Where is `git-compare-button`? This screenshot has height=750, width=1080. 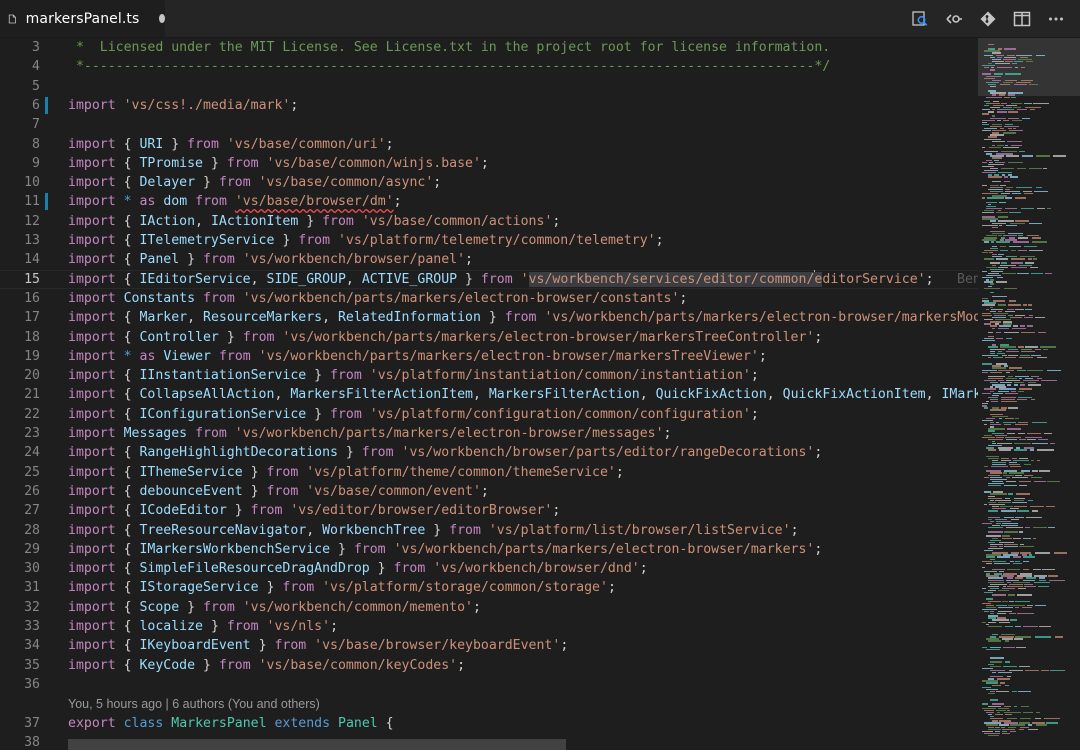 git-compare-button is located at coordinates (988, 19).